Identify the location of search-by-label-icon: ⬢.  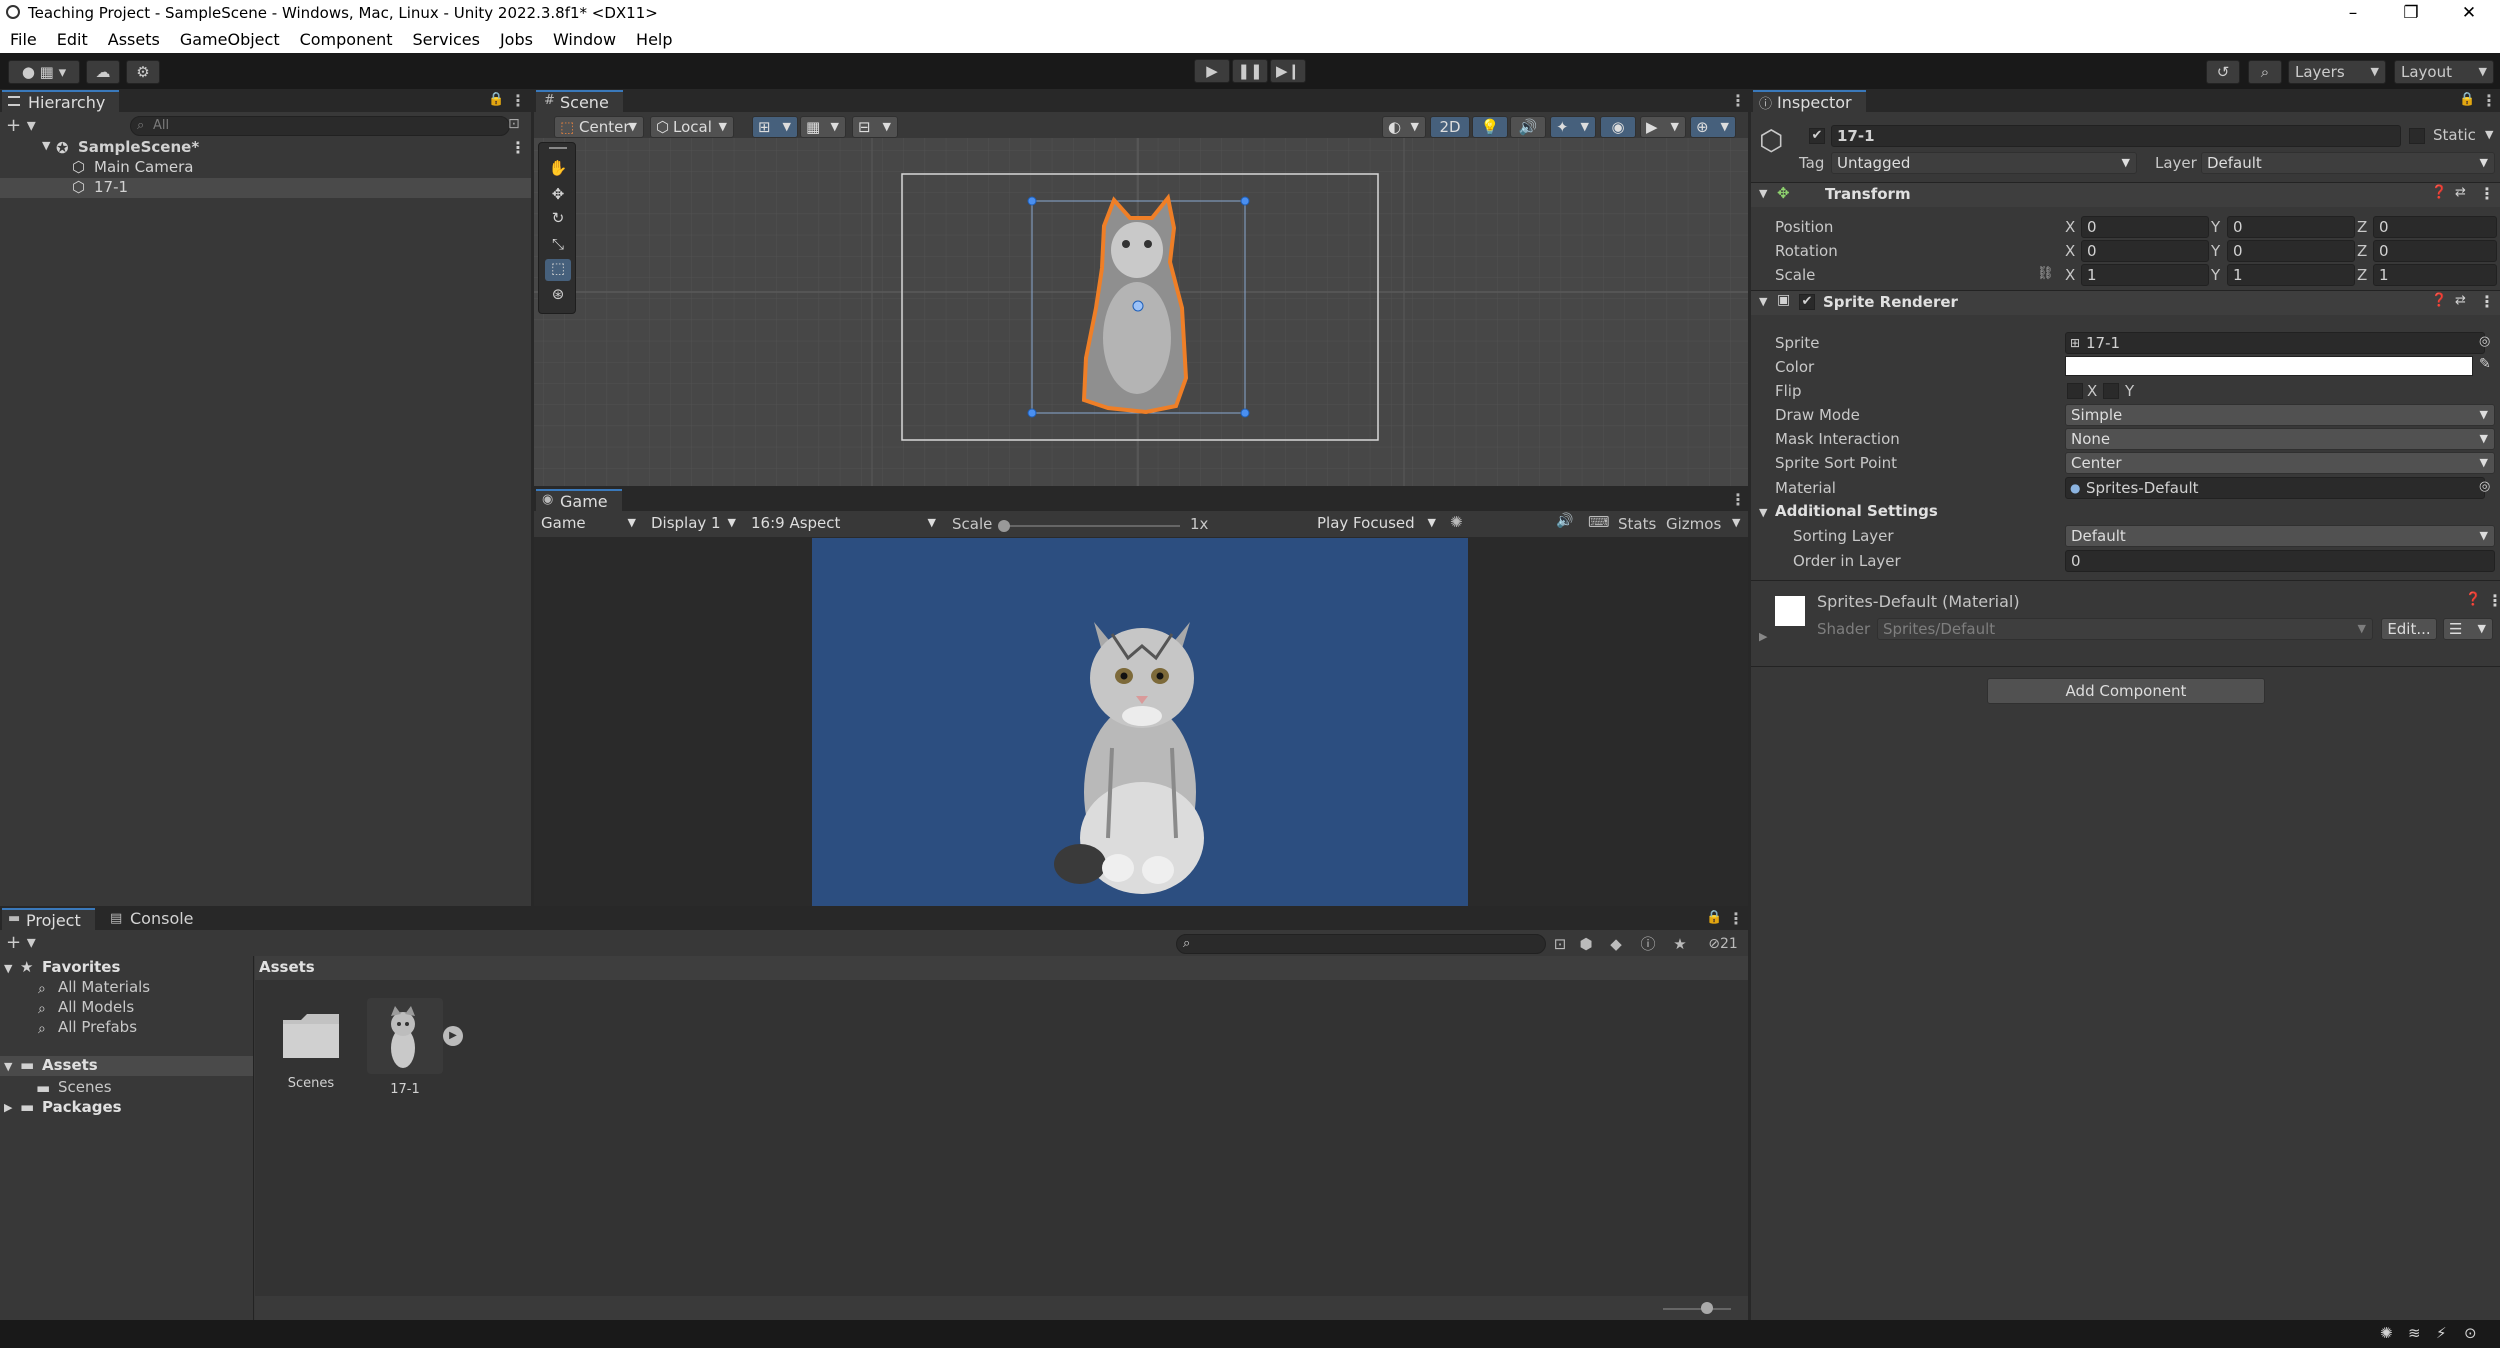
(1586, 944).